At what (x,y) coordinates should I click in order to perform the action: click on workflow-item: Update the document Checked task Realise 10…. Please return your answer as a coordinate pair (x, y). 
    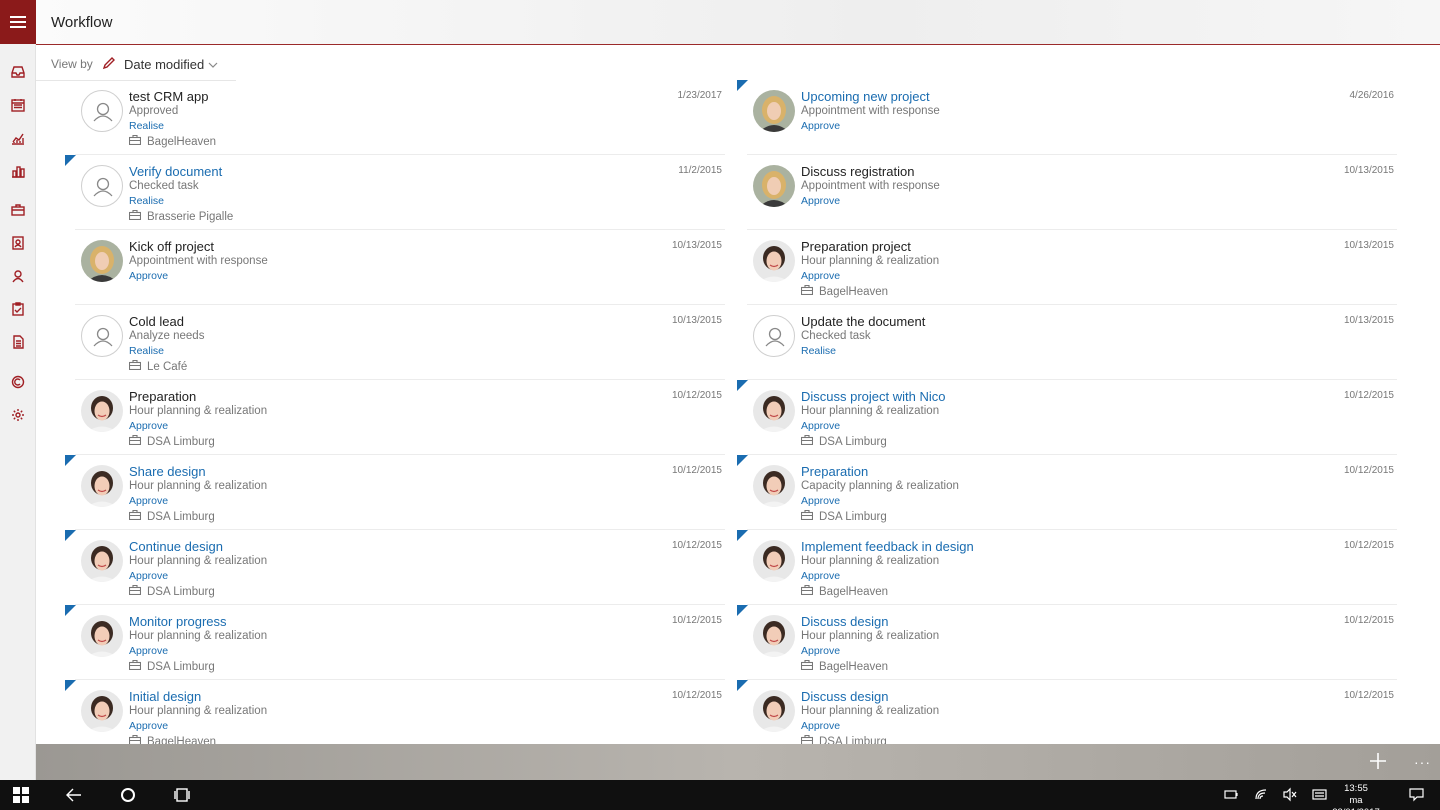
    Looking at the image, I should click on (1072, 342).